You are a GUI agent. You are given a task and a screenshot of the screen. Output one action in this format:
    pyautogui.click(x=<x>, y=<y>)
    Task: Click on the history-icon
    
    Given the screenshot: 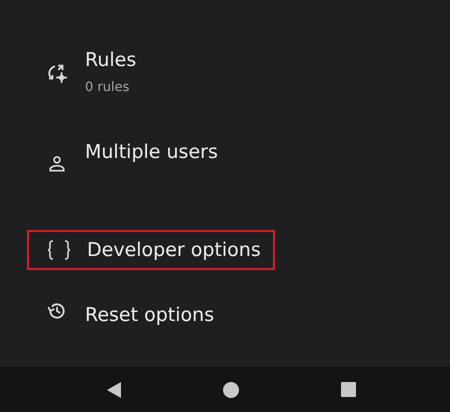 What is the action you would take?
    pyautogui.click(x=57, y=311)
    